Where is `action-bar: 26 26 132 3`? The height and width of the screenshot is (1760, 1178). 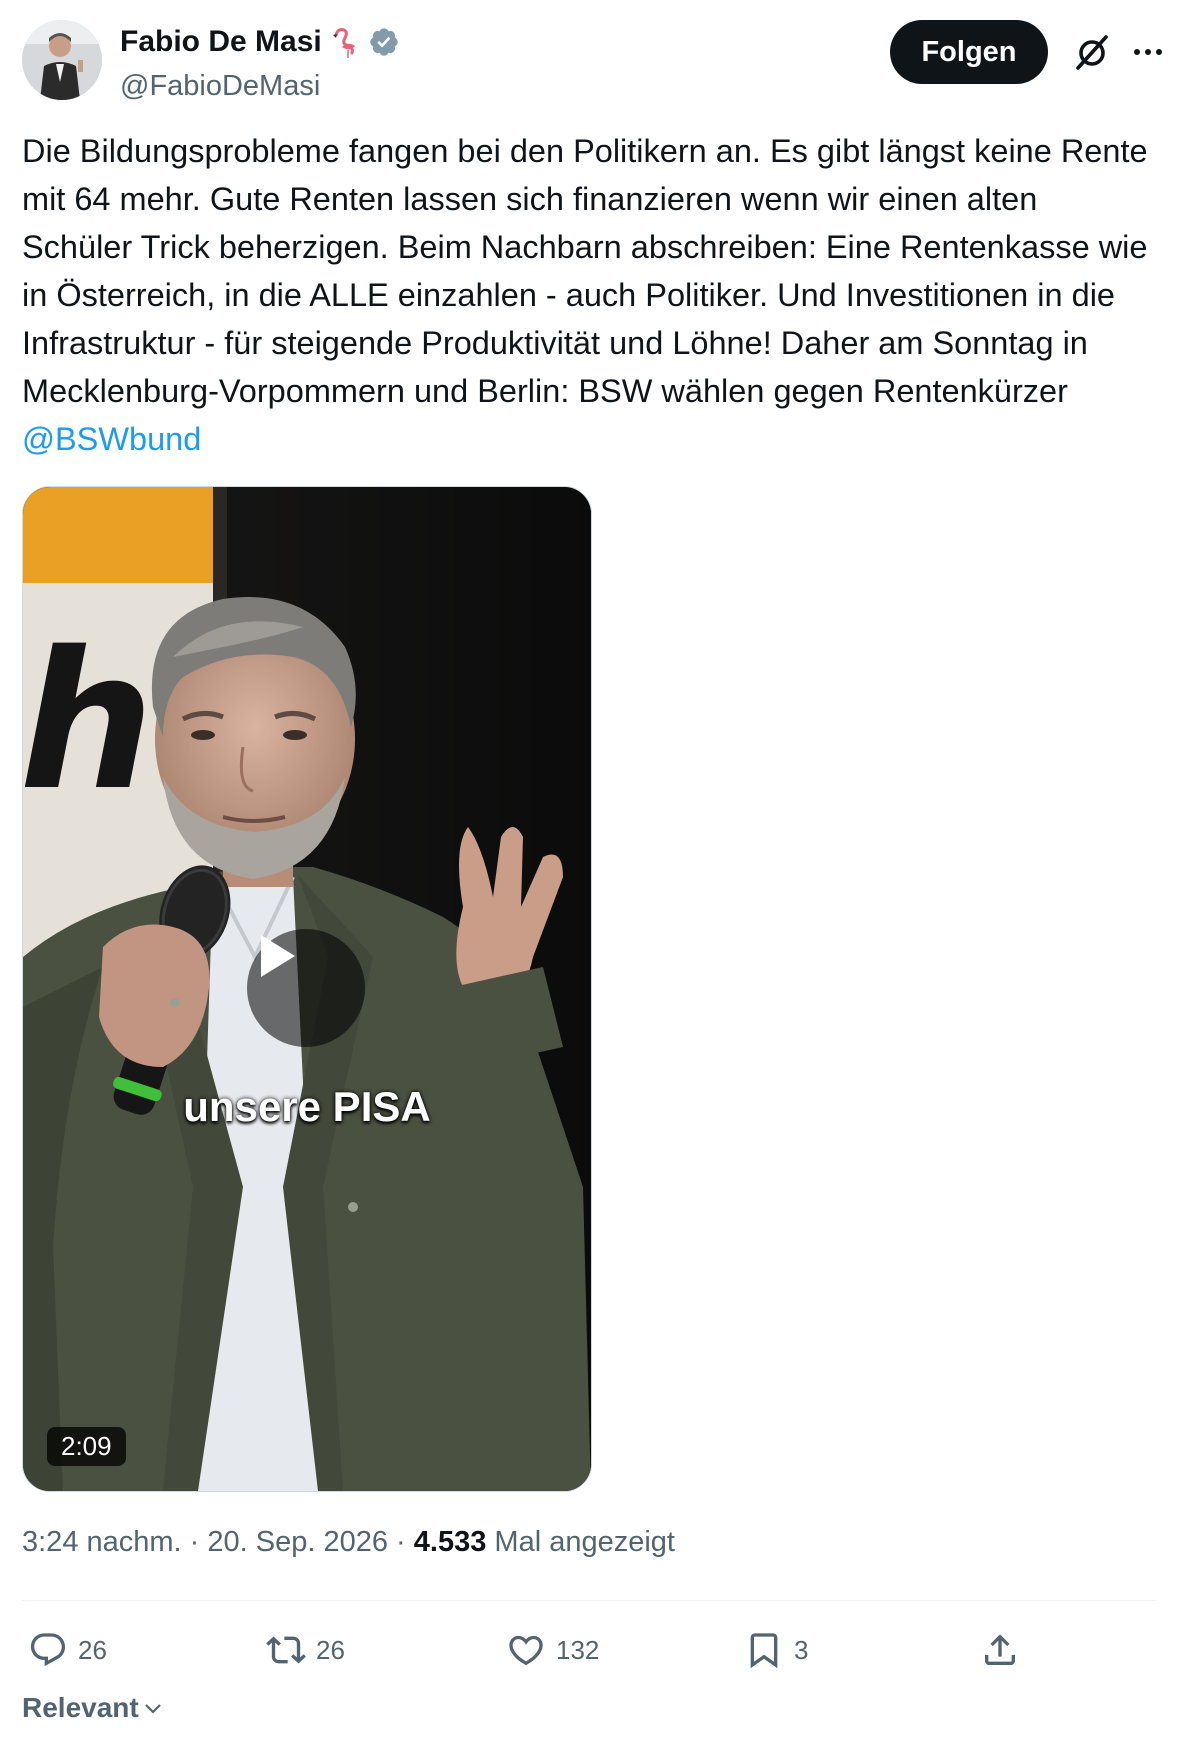
action-bar: 26 26 132 3 is located at coordinates (589, 1650).